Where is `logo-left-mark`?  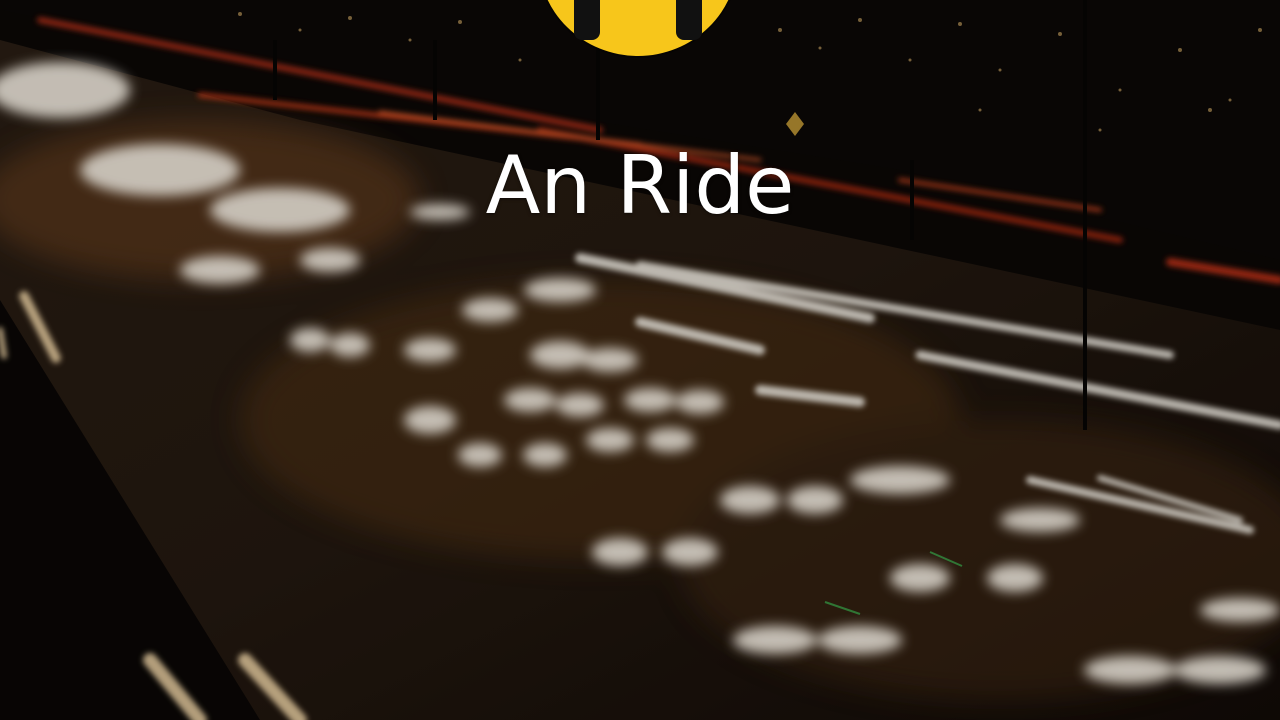
logo-left-mark is located at coordinates (587, 20).